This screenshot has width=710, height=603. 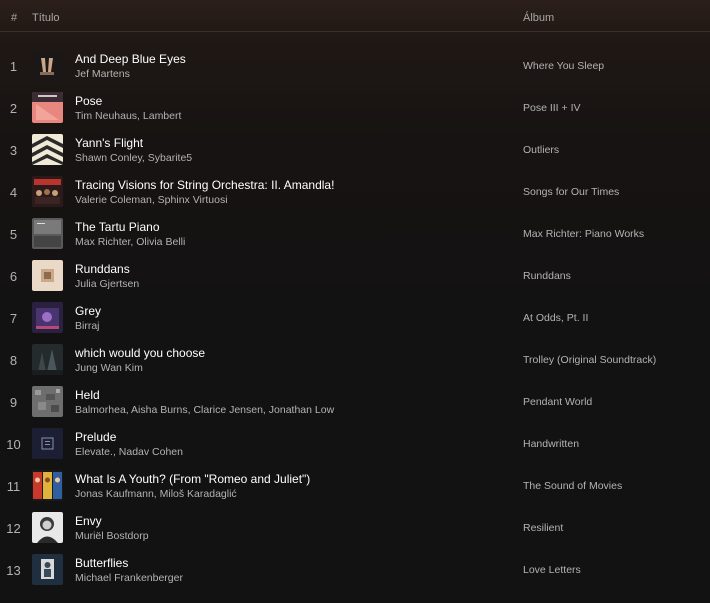 What do you see at coordinates (552, 108) in the screenshot?
I see `track-album: Pose III + IV` at bounding box center [552, 108].